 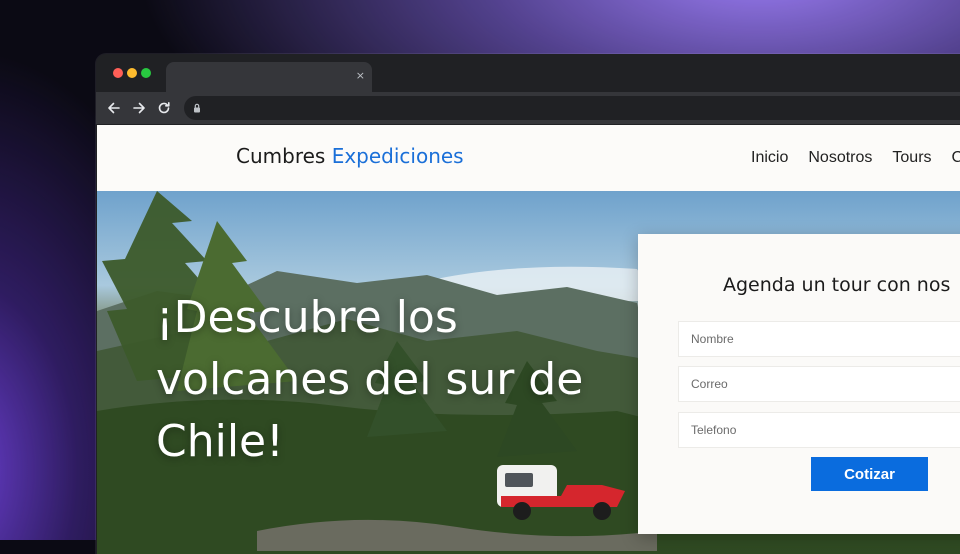 I want to click on tab-close-icon: ×, so click(x=360, y=76).